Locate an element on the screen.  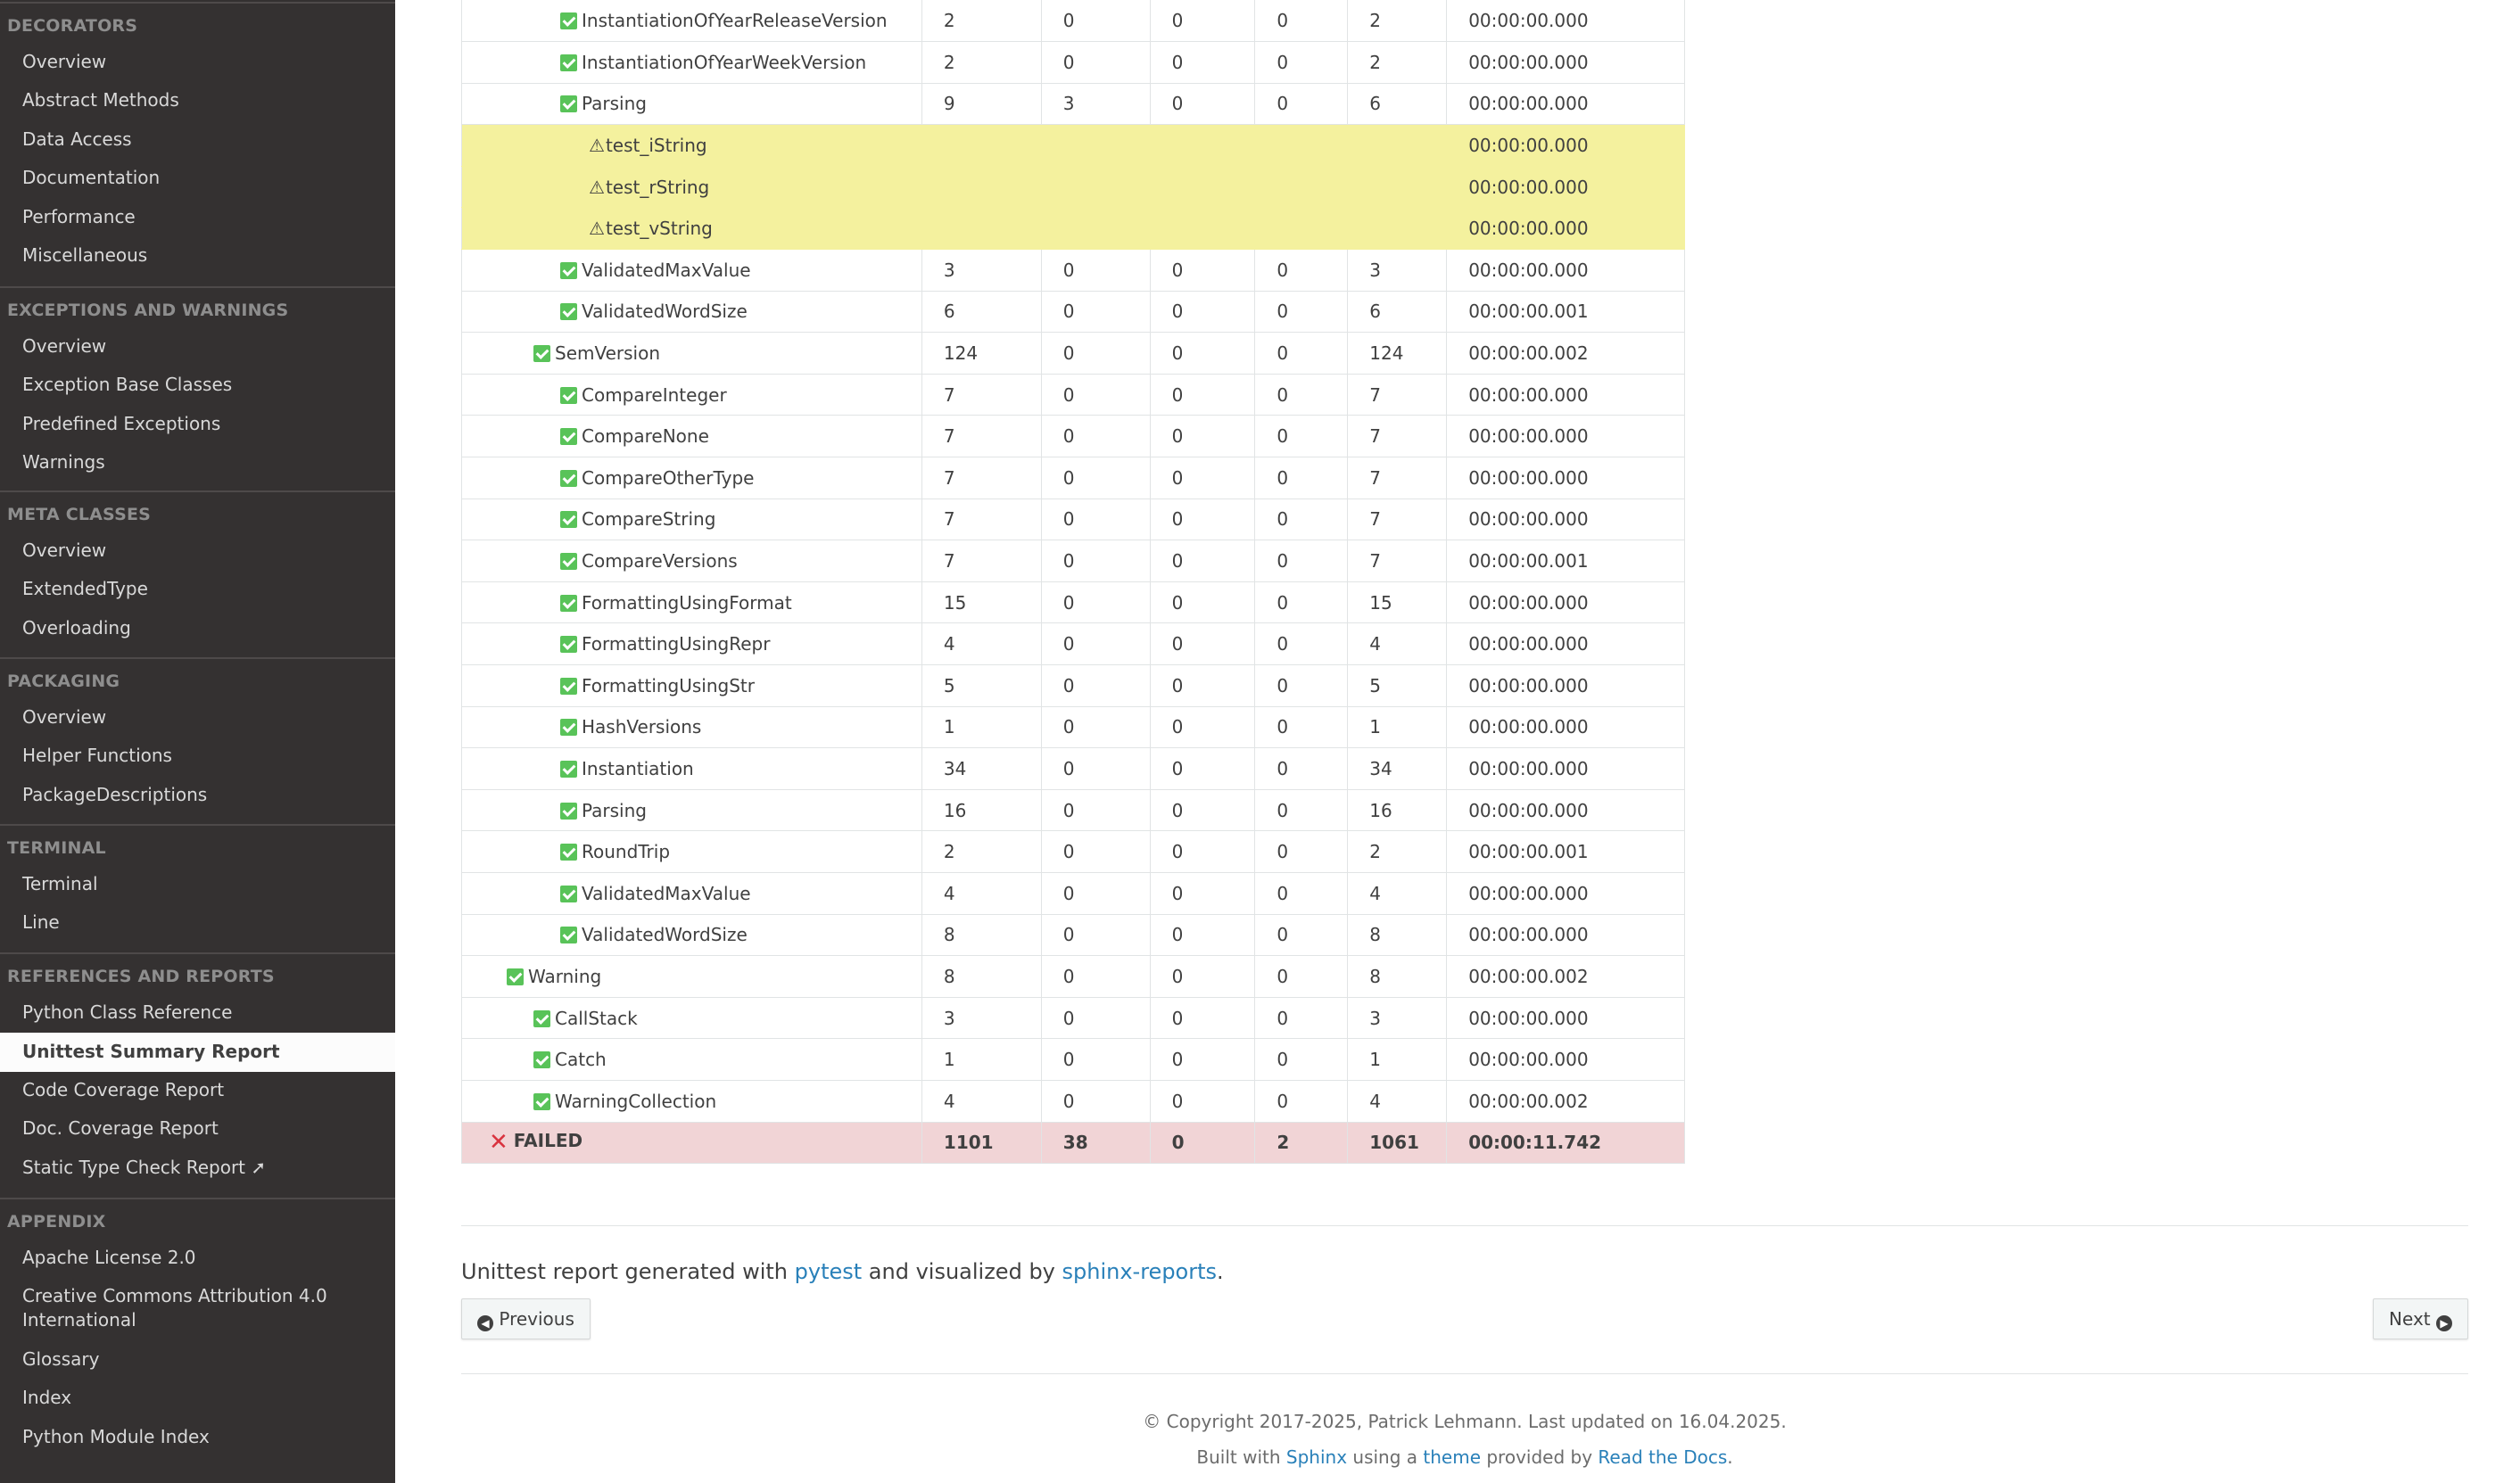
sidebar-item: Apache License 2.0 is located at coordinates (205, 1258).